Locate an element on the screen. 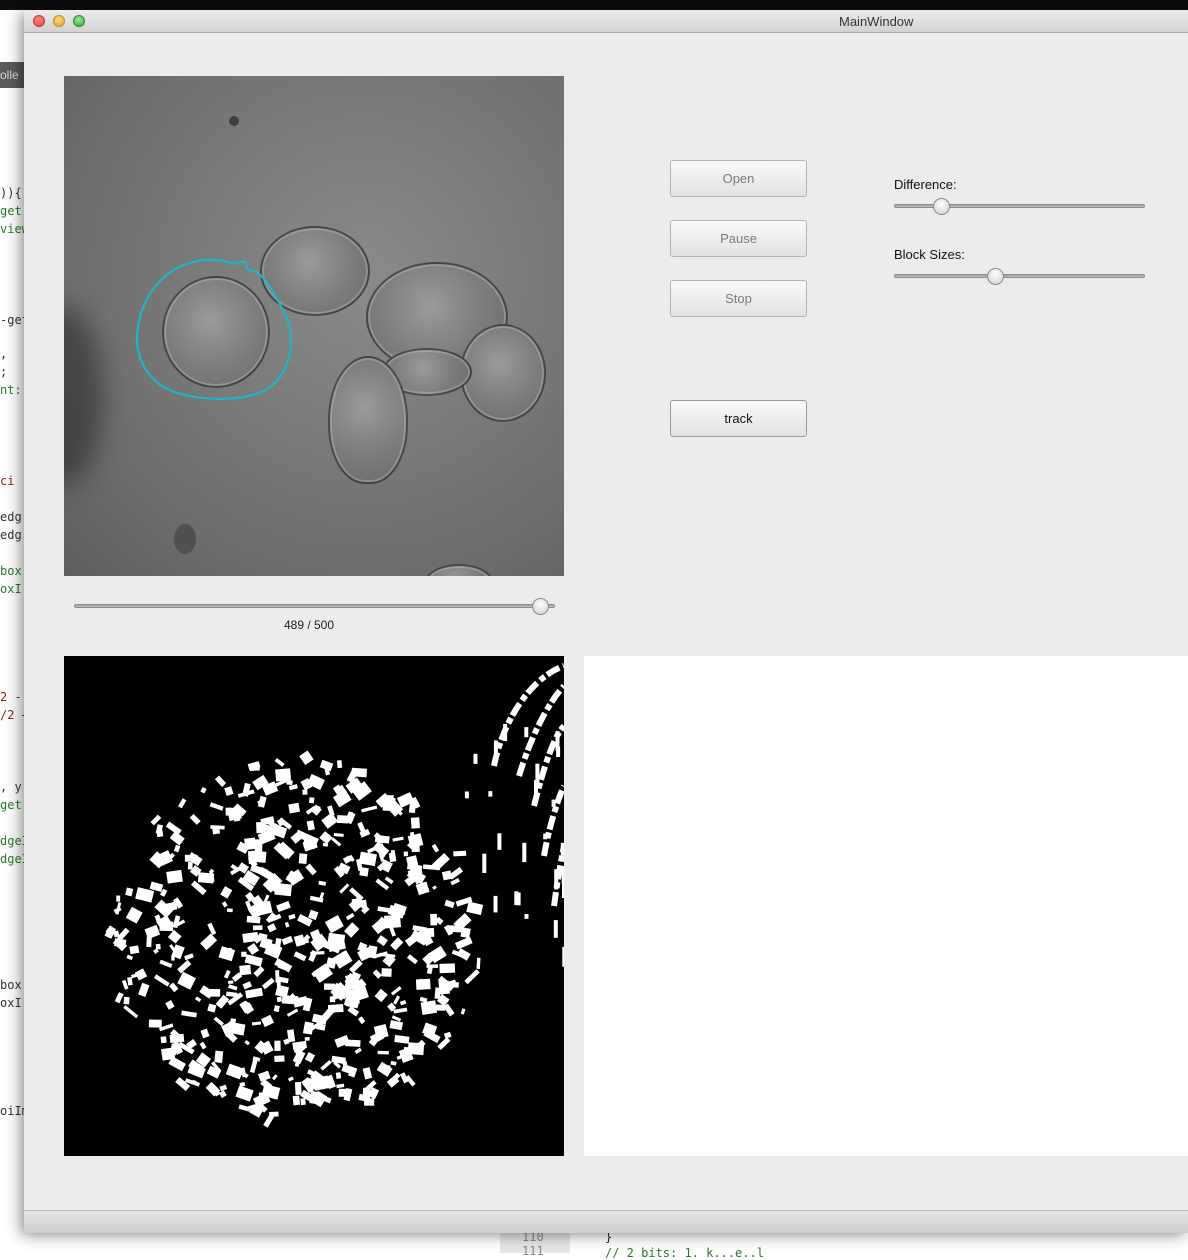  binary-blobs is located at coordinates (334, 895).